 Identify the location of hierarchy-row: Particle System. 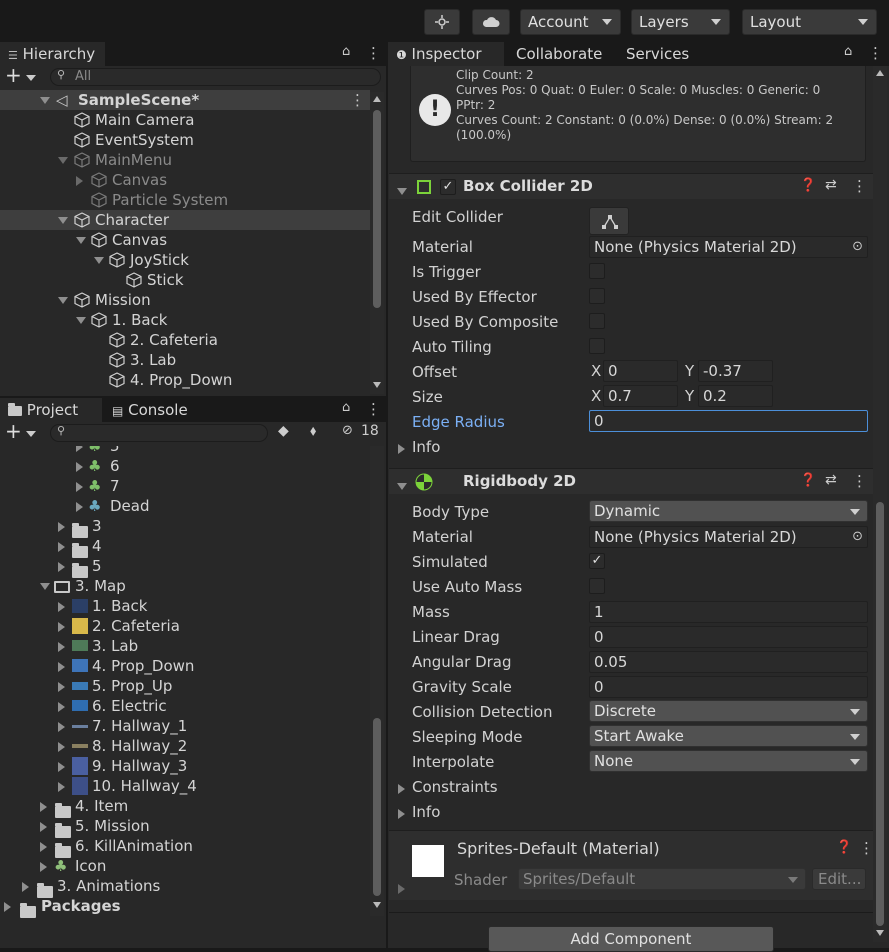
(185, 200).